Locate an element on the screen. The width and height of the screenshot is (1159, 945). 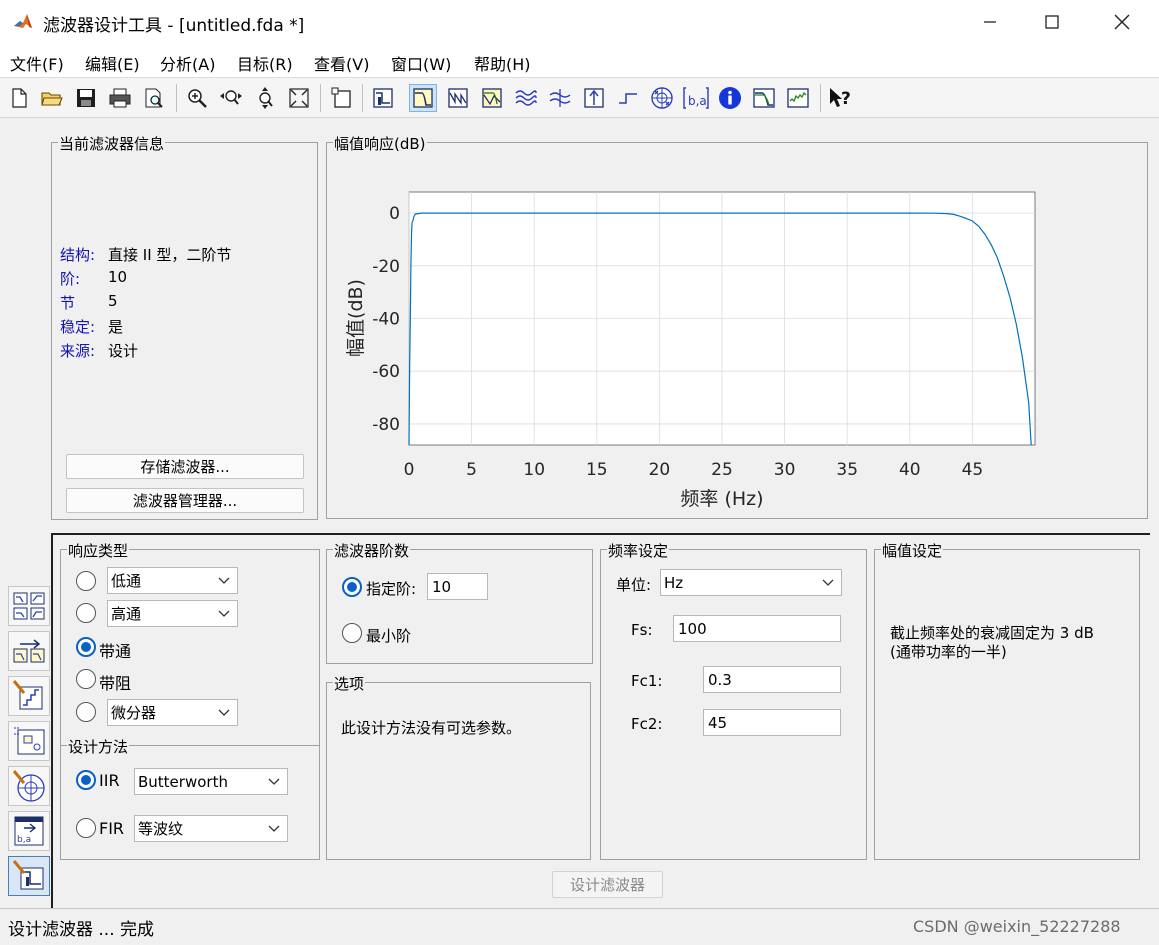
fir-radio is located at coordinates (86, 828).